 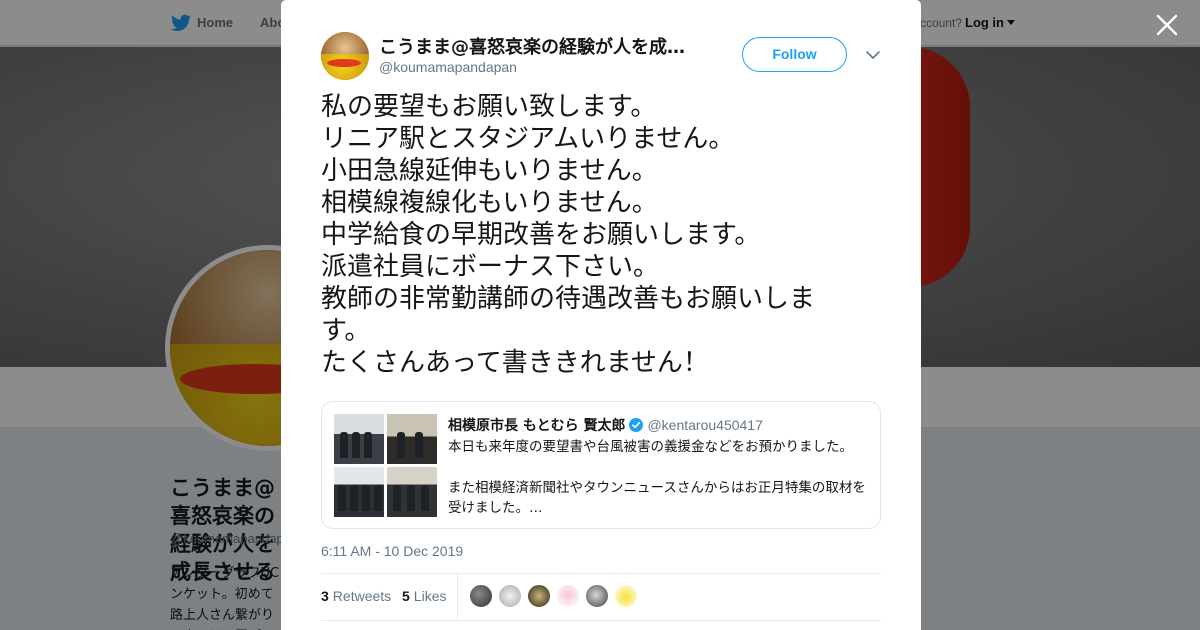 I want to click on quoted-author-handle: @kentarou450417, so click(x=705, y=425).